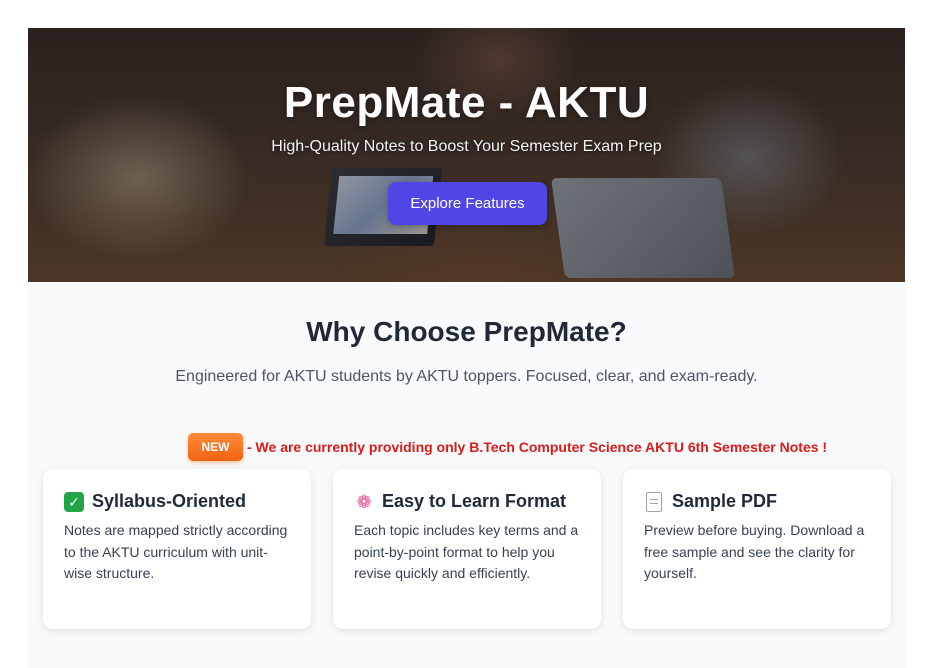 This screenshot has width=935, height=668. Describe the element at coordinates (467, 203) in the screenshot. I see `explore-features-button: Explore Features` at that location.